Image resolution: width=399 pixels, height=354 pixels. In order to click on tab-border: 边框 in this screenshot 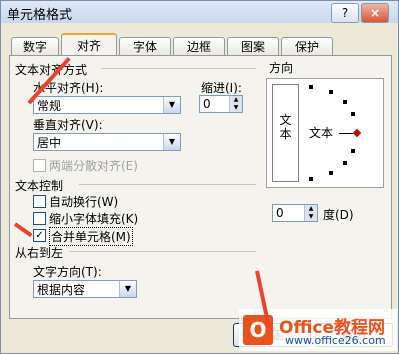, I will do `click(199, 46)`.